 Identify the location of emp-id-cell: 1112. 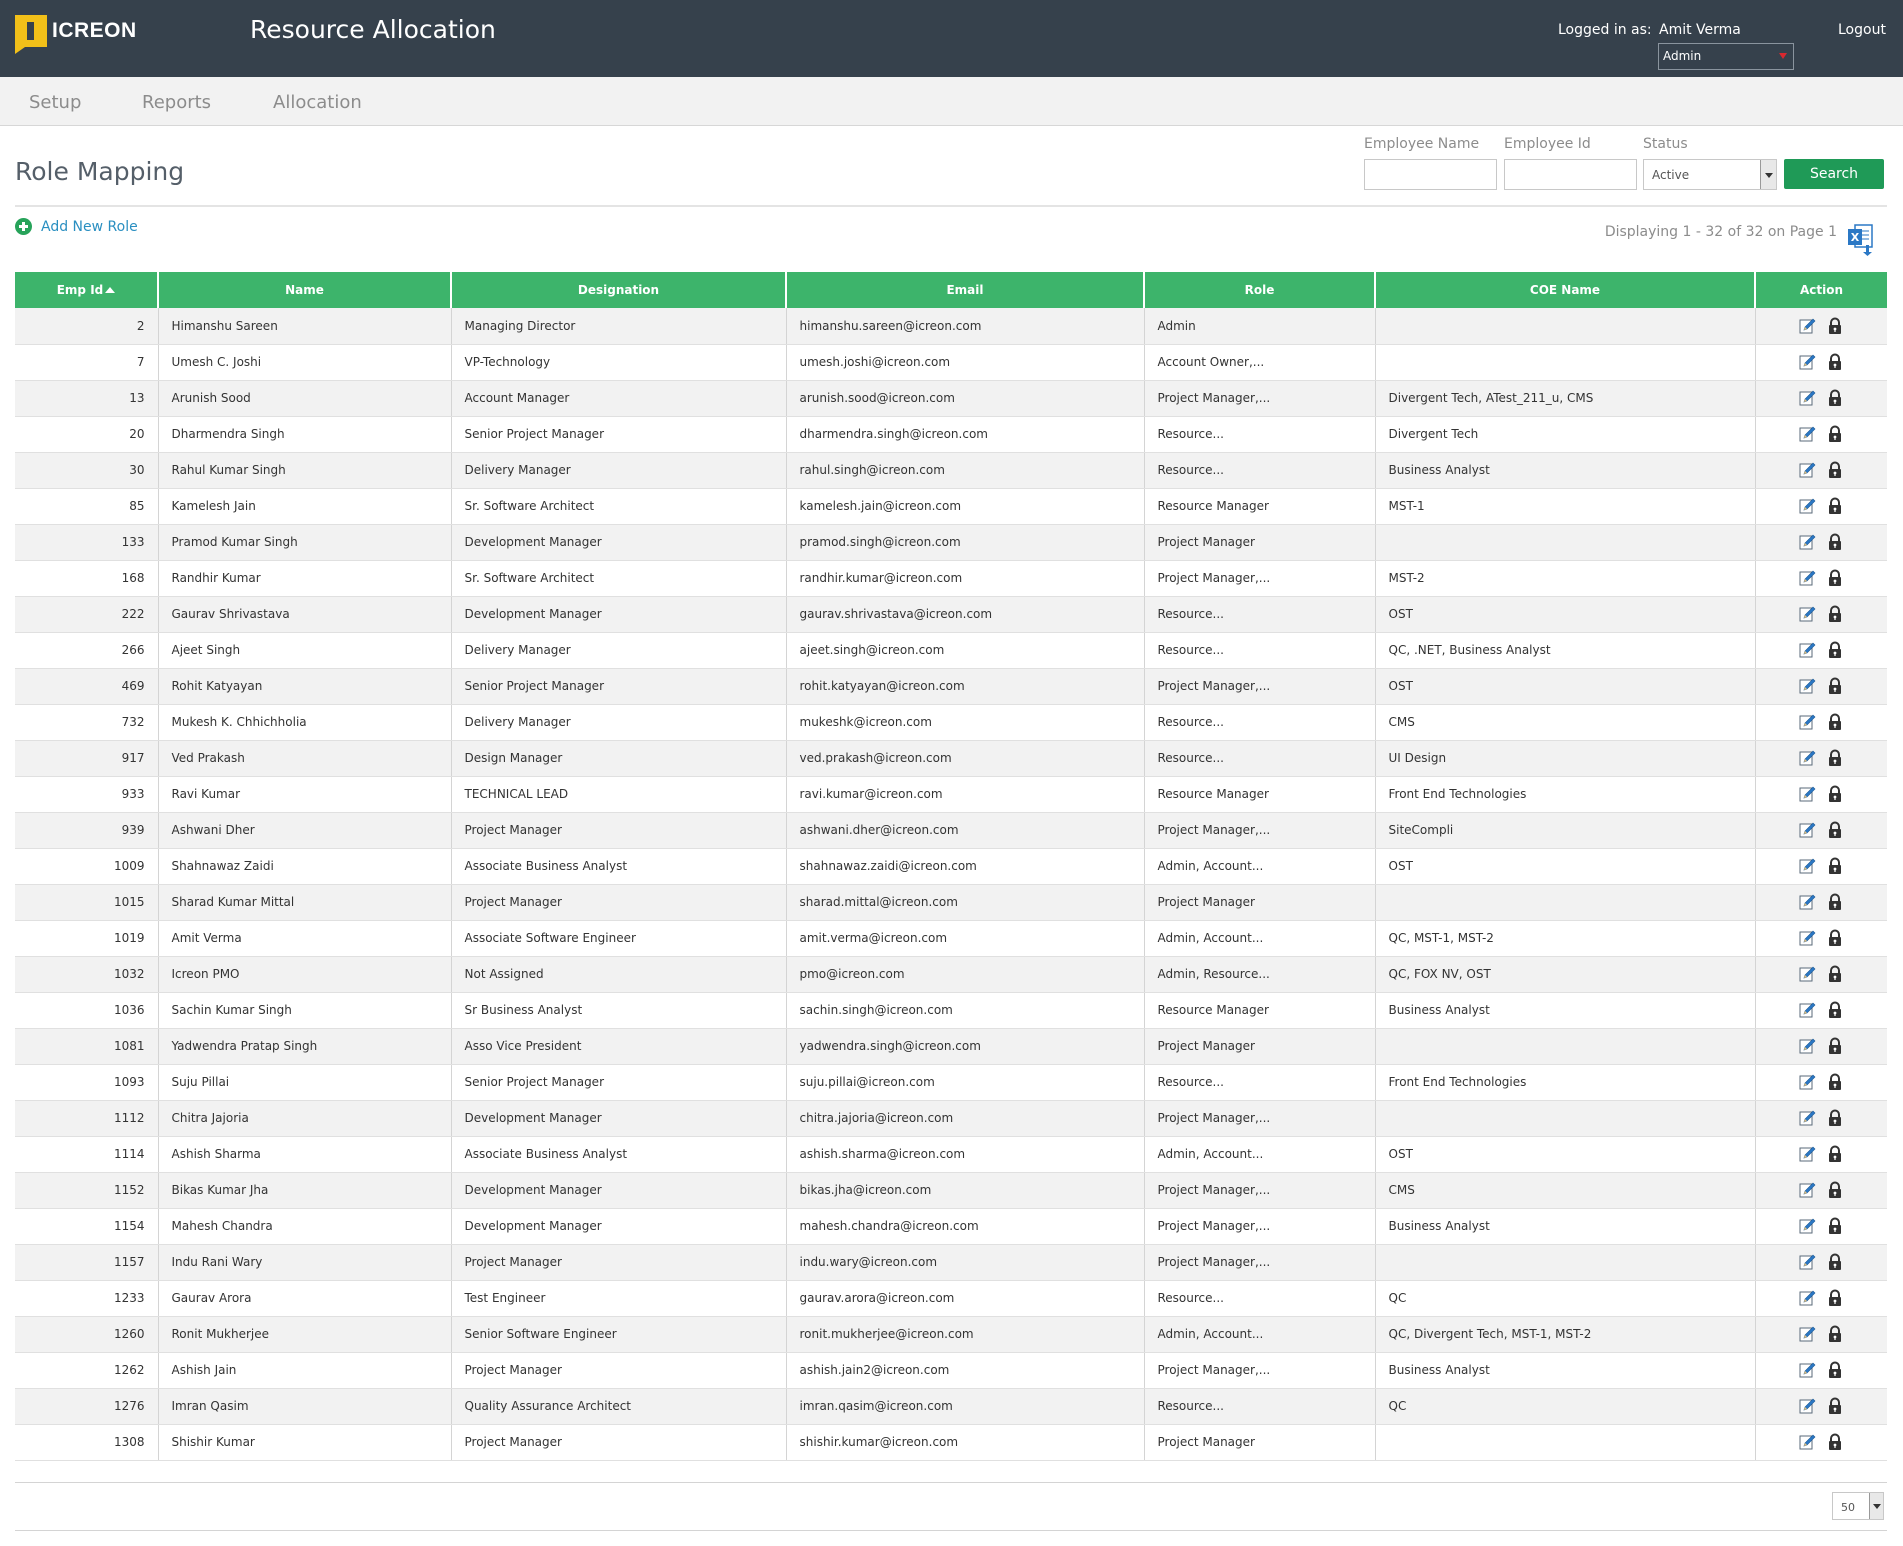
(87, 1118).